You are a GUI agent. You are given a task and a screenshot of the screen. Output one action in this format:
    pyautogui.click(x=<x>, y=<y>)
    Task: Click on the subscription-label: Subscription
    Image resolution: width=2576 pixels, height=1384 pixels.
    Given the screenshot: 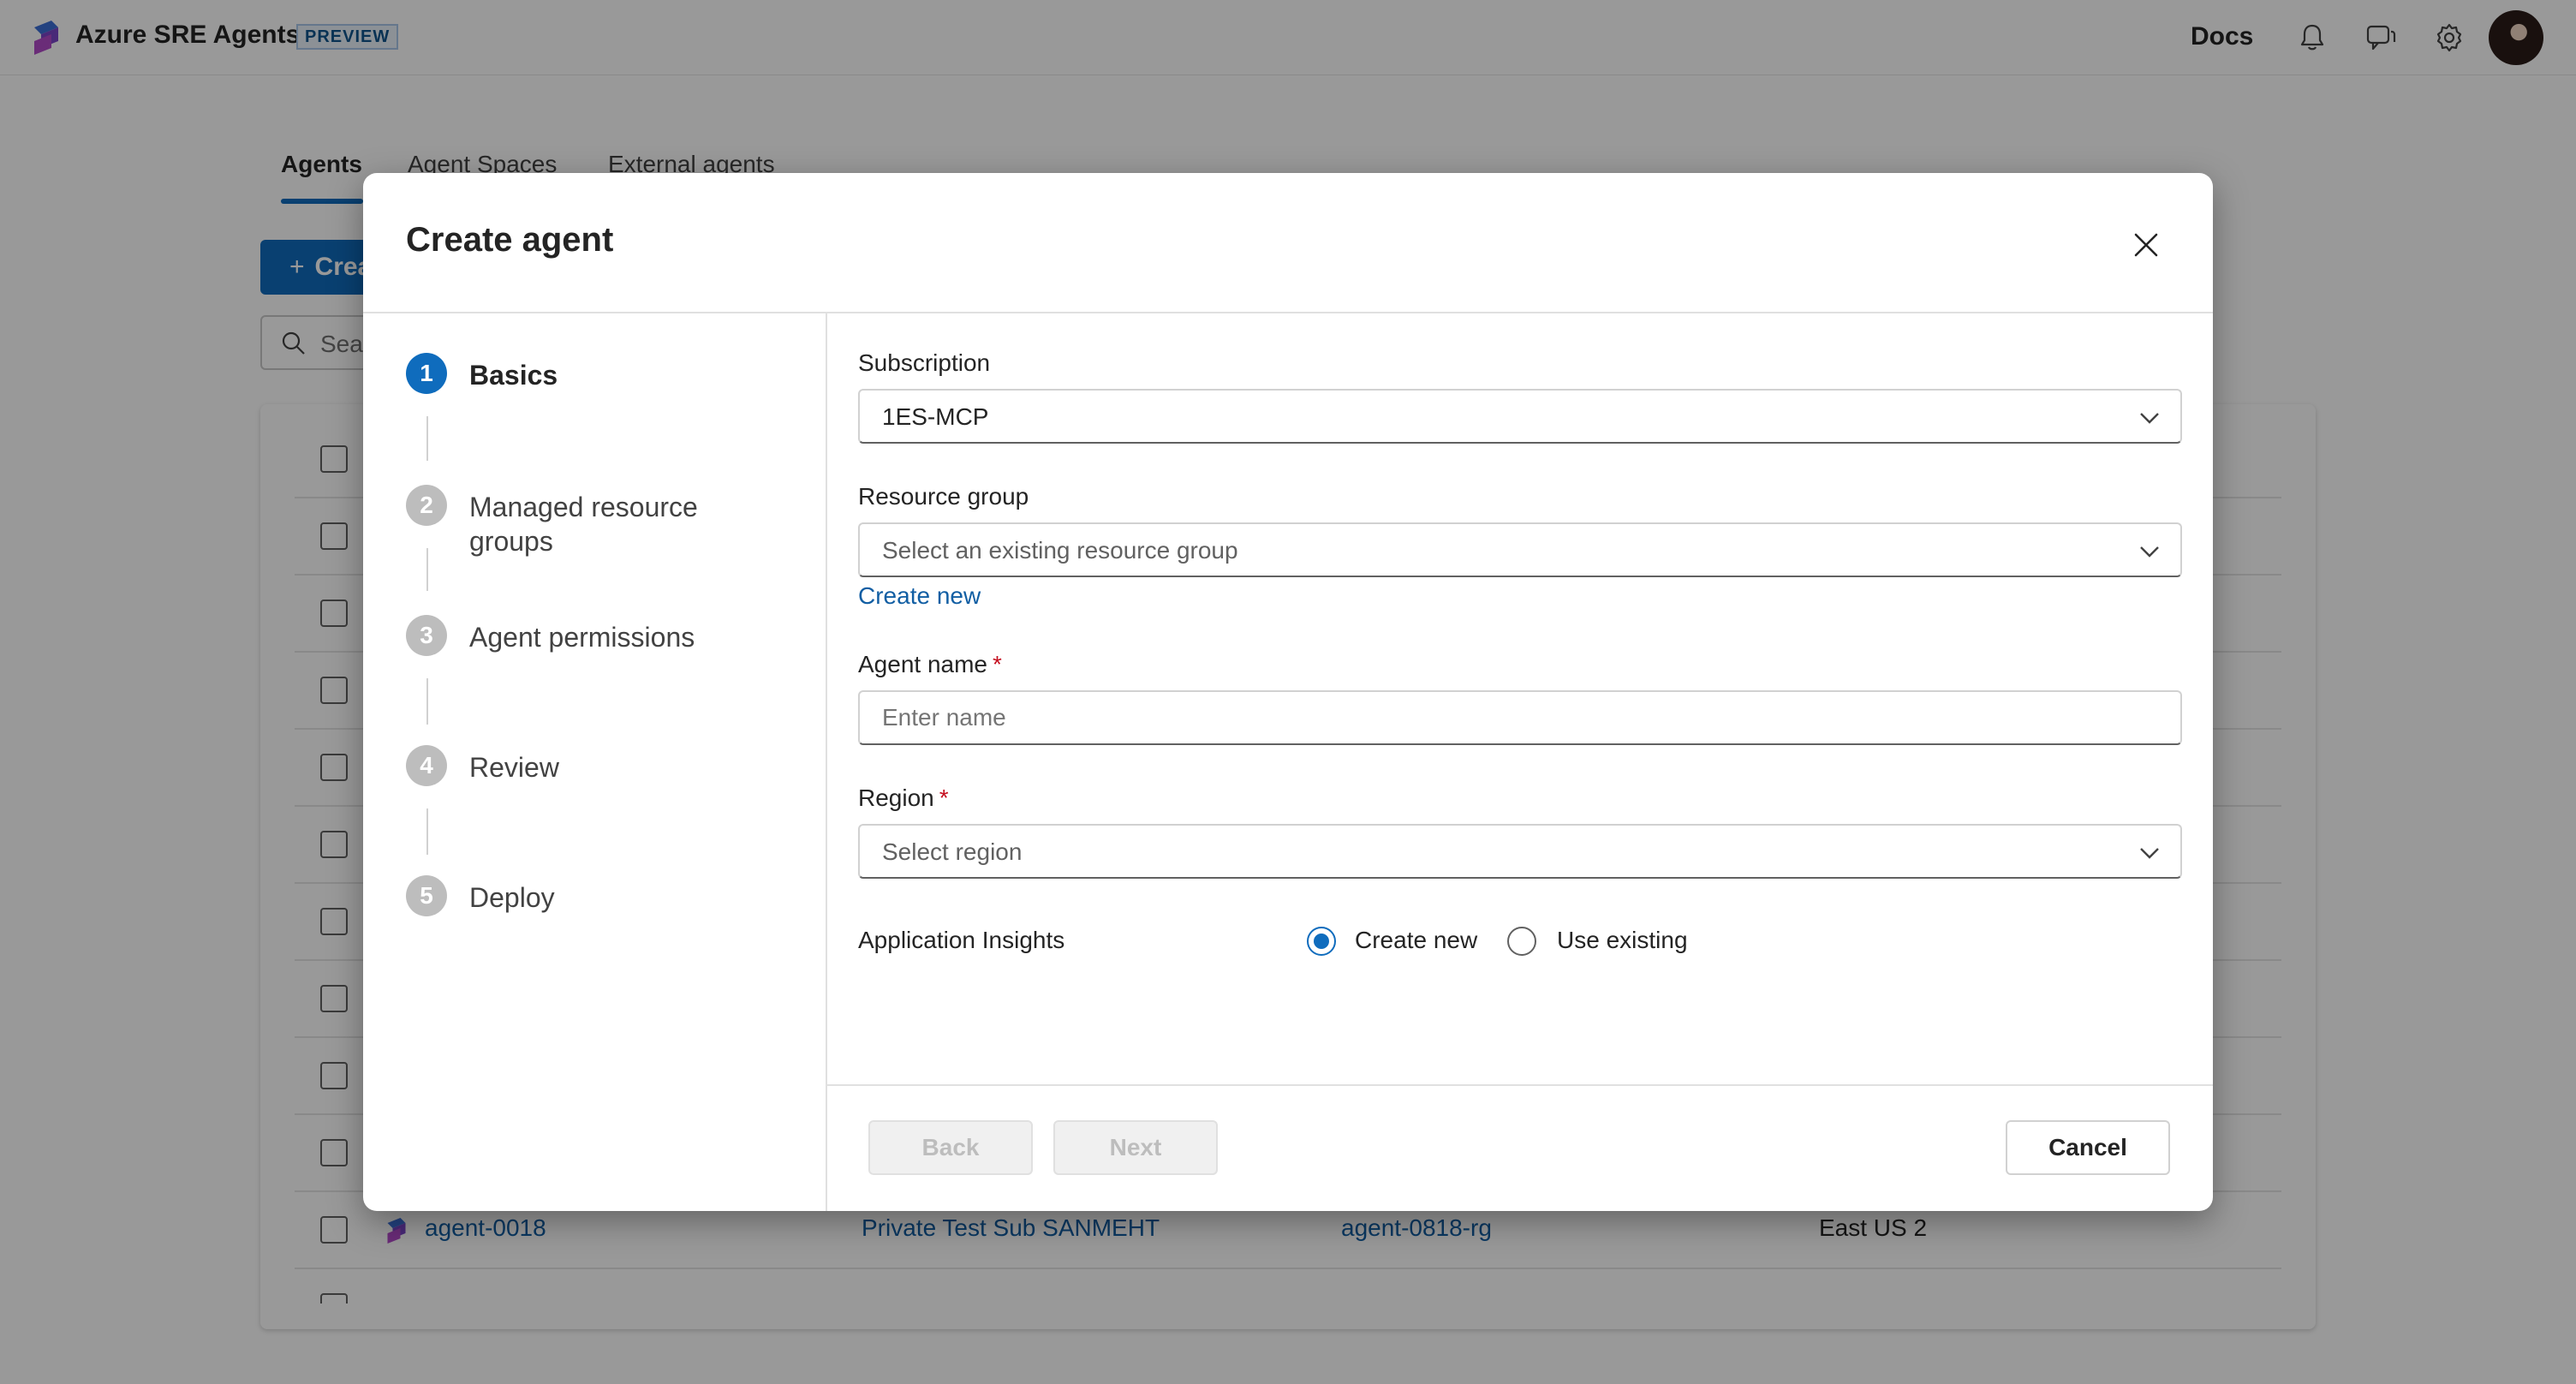 What is the action you would take?
    pyautogui.click(x=925, y=362)
    